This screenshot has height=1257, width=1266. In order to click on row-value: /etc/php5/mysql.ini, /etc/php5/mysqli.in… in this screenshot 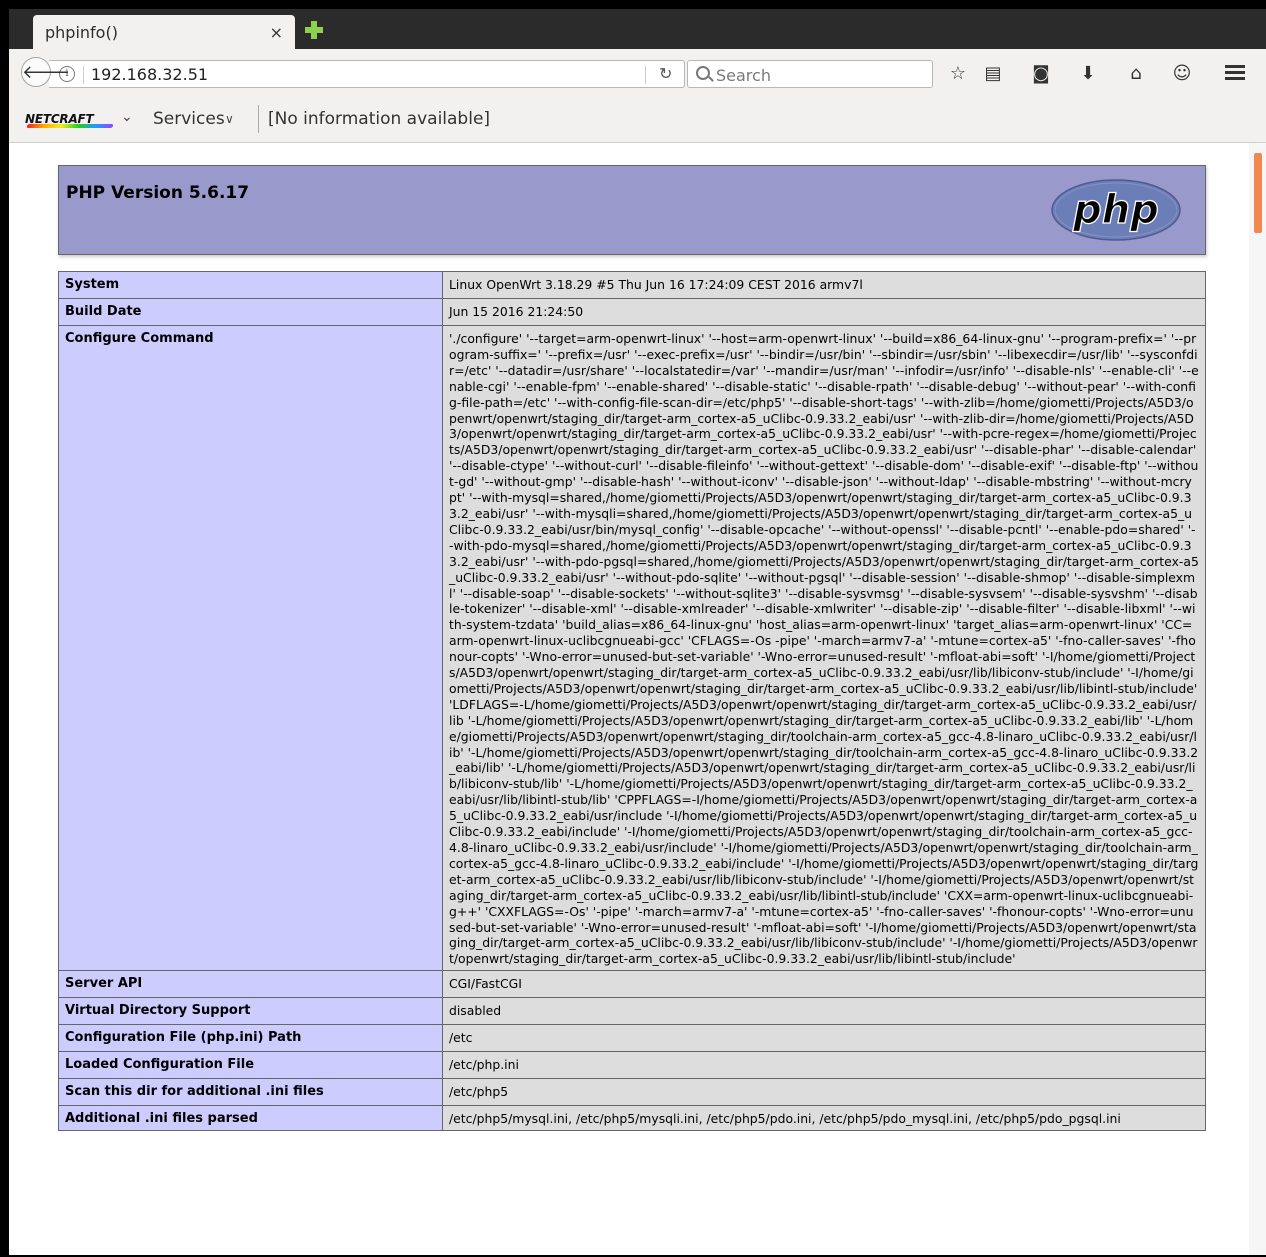, I will do `click(824, 1118)`.